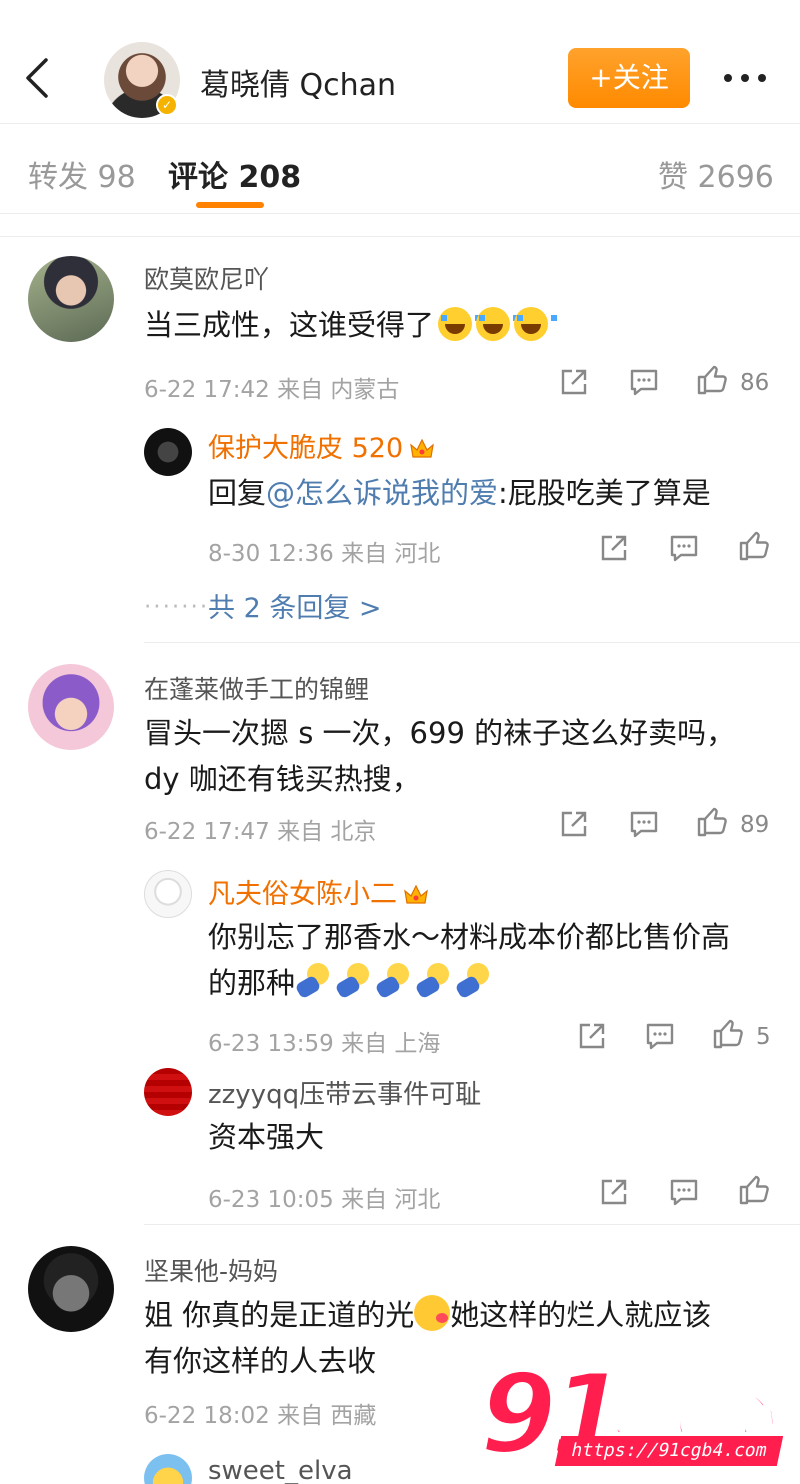 This screenshot has height=1484, width=800. I want to click on back-arrow-icon, so click(37, 78).